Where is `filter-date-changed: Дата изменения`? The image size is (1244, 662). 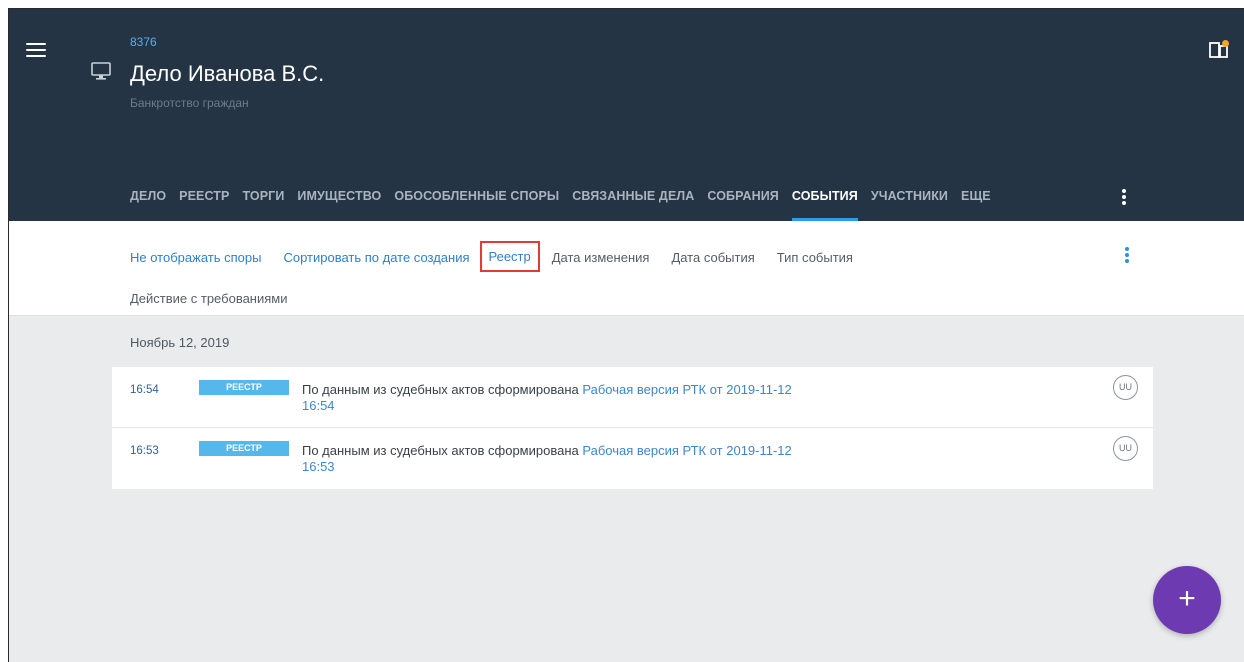 filter-date-changed: Дата изменения is located at coordinates (601, 257).